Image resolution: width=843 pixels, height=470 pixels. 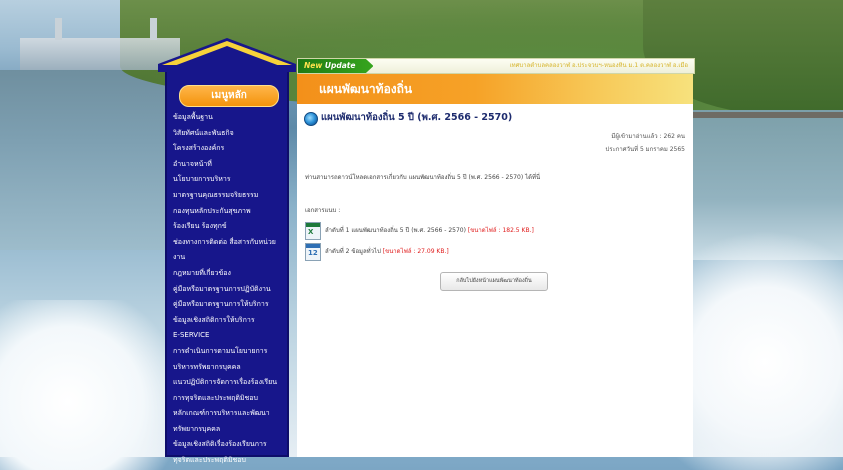 What do you see at coordinates (230, 243) in the screenshot?
I see `sidebar-item: ช่องทางการติดต่อ สื่อสารกับหน่วย` at bounding box center [230, 243].